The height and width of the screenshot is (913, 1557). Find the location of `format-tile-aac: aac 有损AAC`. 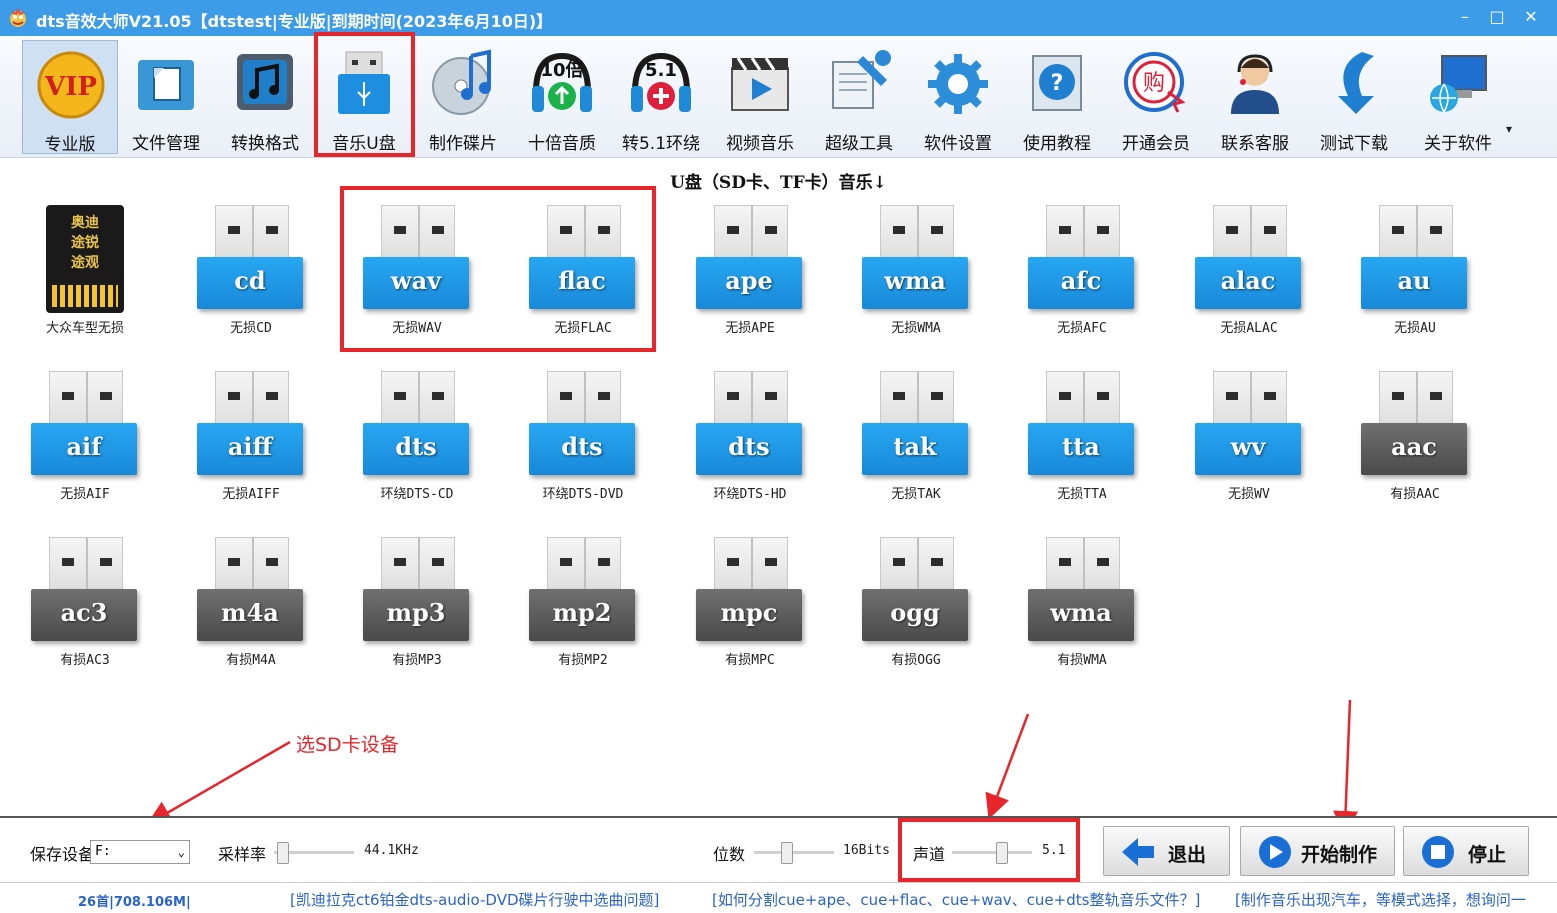

format-tile-aac: aac 有损AAC is located at coordinates (1410, 441).